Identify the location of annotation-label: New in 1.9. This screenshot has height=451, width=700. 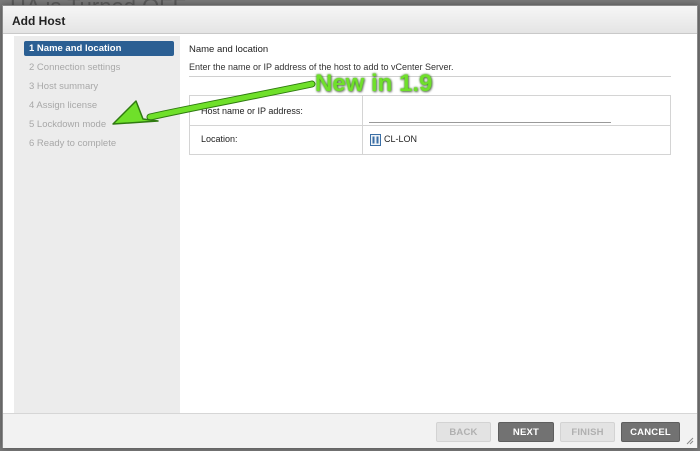
(374, 83).